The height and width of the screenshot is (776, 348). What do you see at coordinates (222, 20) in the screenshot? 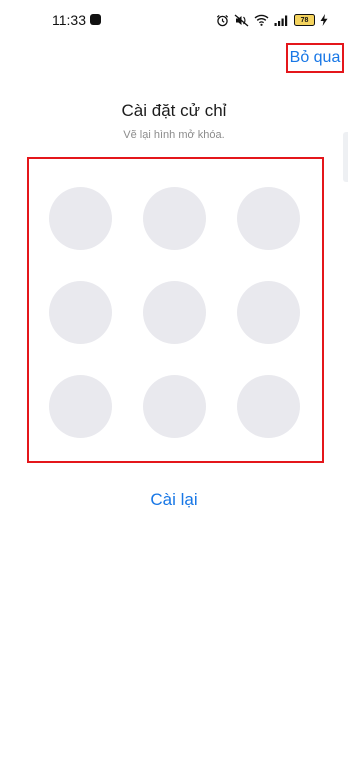
I see `alarm-icon` at bounding box center [222, 20].